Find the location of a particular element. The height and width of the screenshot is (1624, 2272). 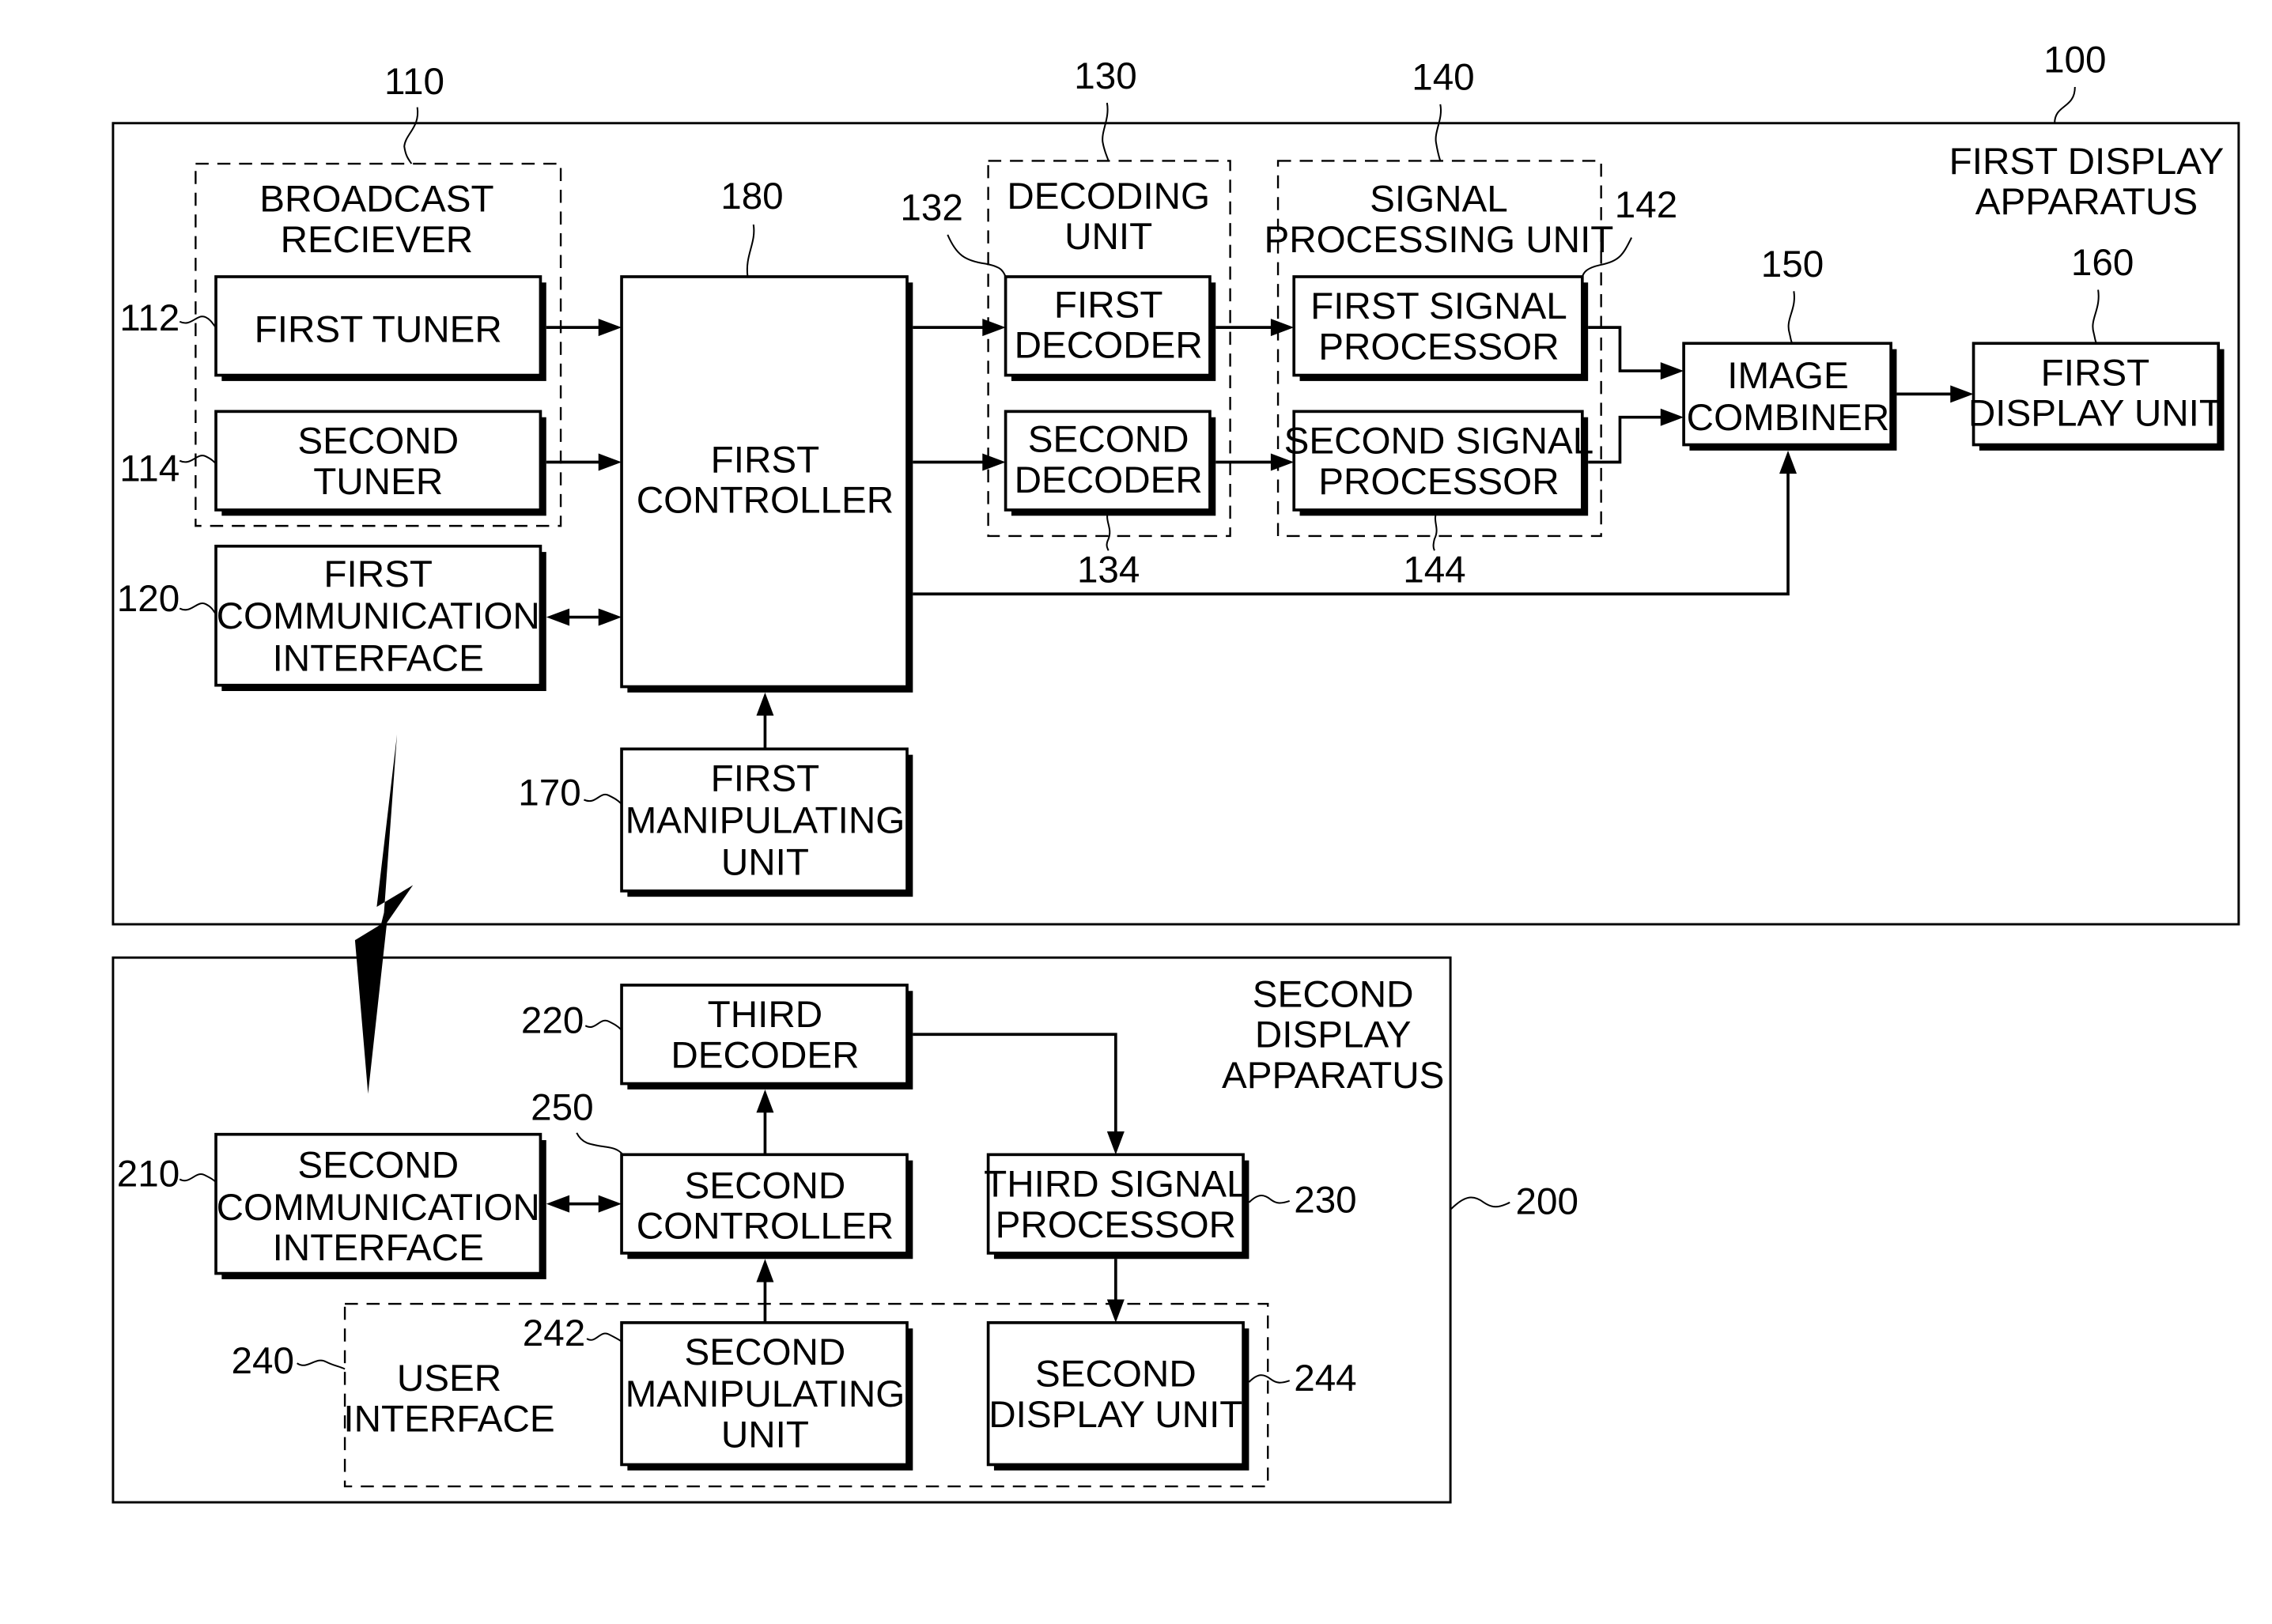

second-decoder-label-2: DECODER is located at coordinates (1109, 480).